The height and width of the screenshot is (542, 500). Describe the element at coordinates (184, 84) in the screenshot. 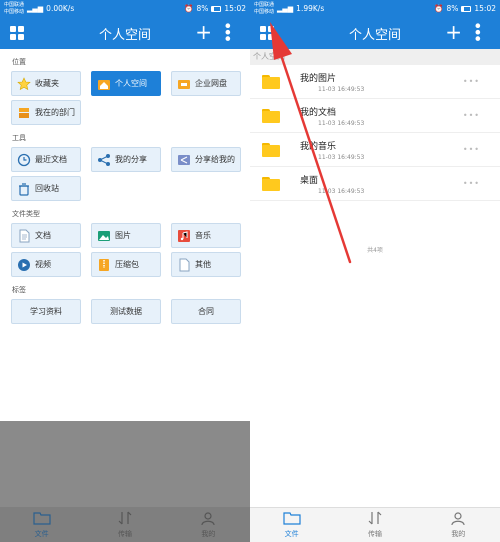

I see `cloud-drive-icon` at that location.